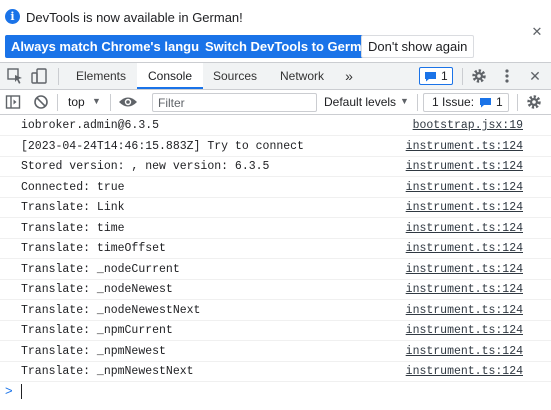 This screenshot has width=551, height=410. I want to click on messages-badge: 1, so click(436, 76).